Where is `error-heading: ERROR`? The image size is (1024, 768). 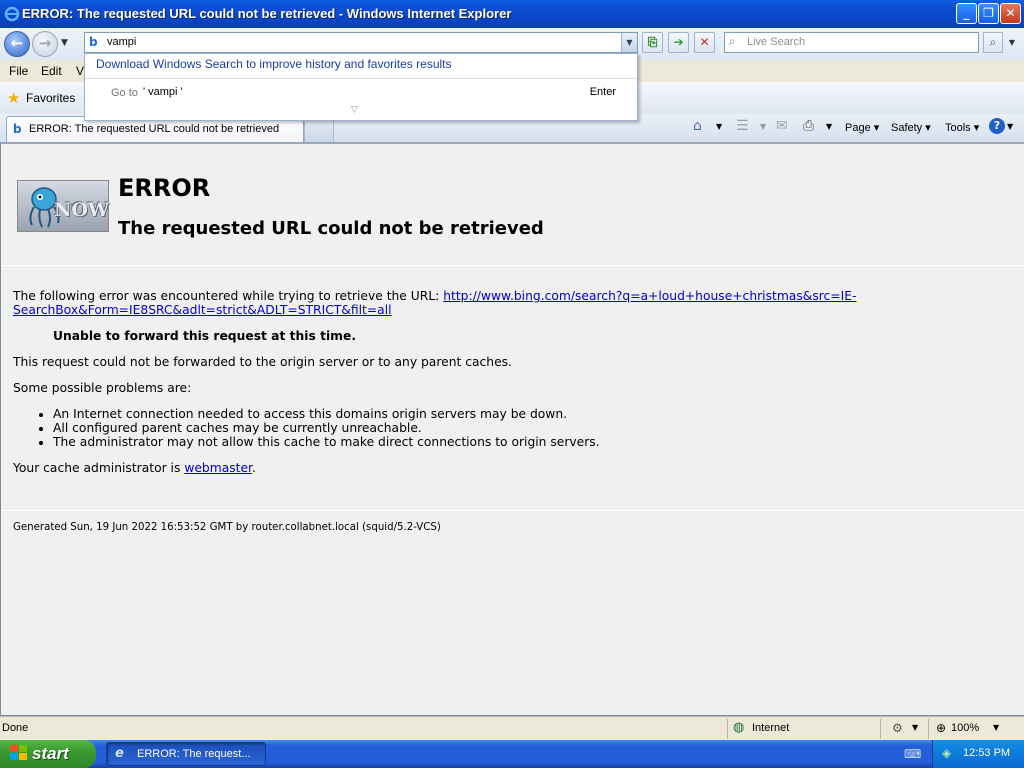
error-heading: ERROR is located at coordinates (164, 188).